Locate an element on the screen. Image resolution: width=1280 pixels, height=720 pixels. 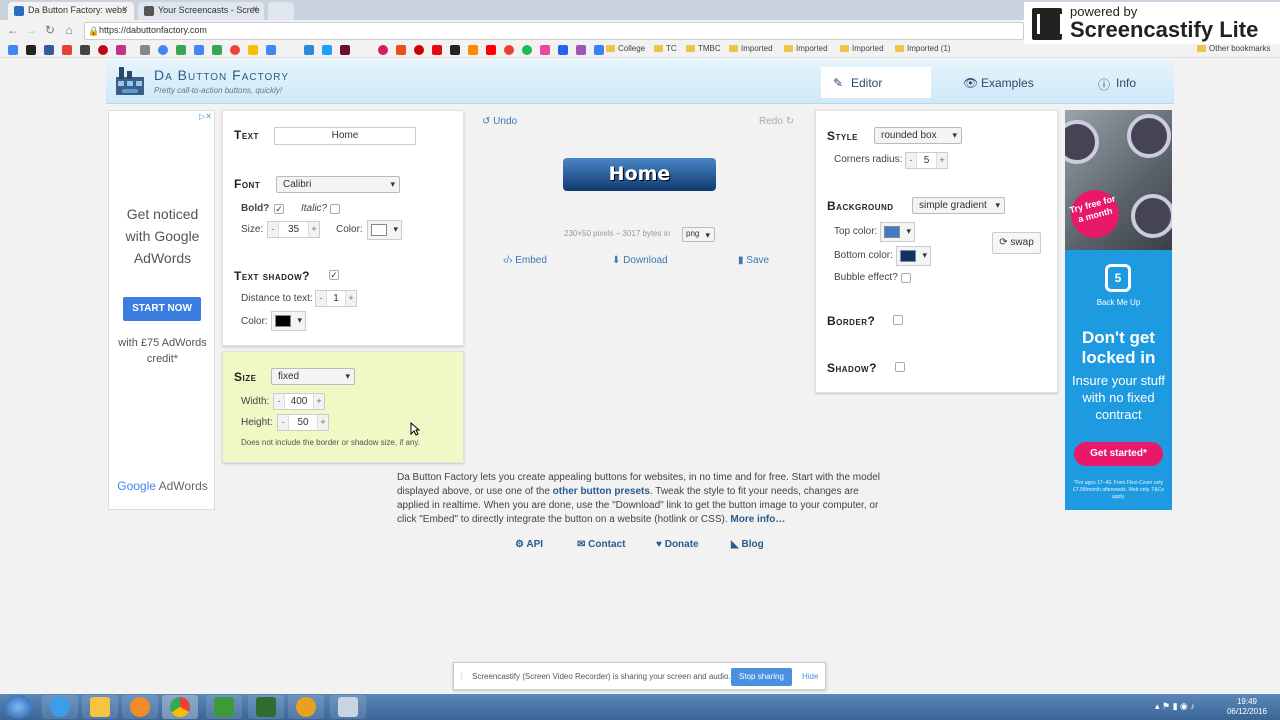
forward-icon: → is located at coordinates (31, 30).